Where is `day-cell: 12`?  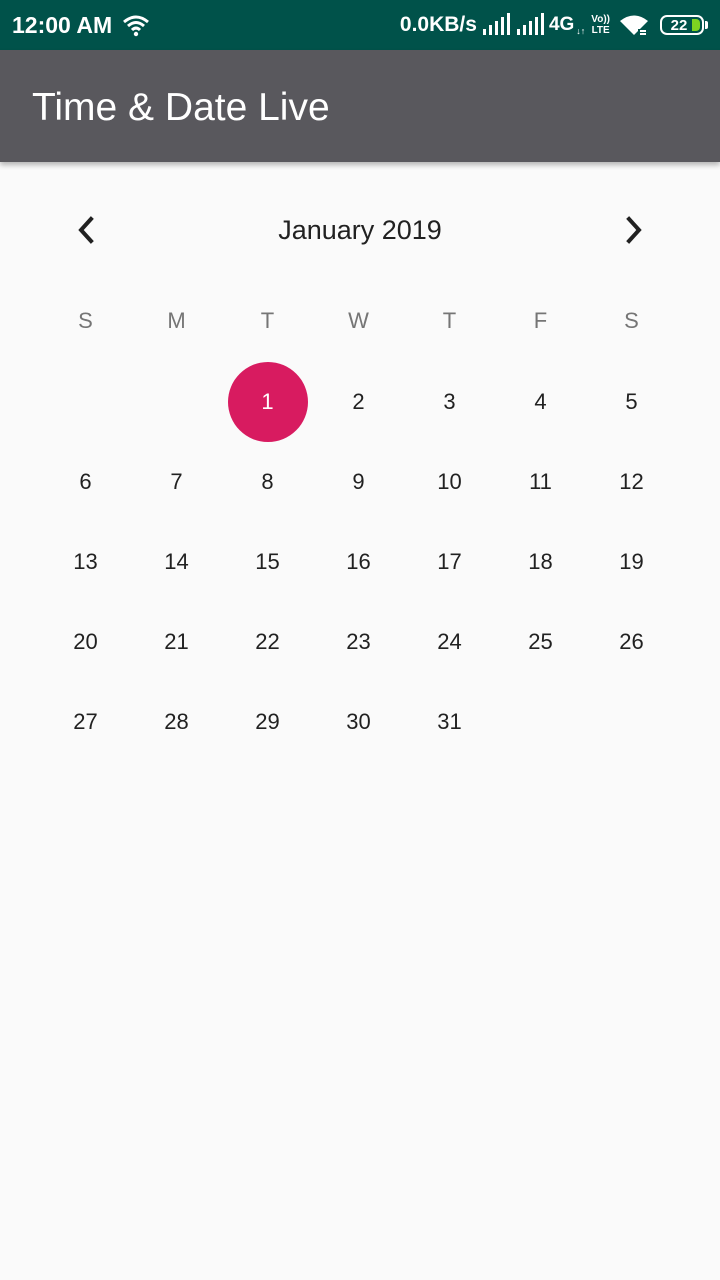 day-cell: 12 is located at coordinates (631, 482).